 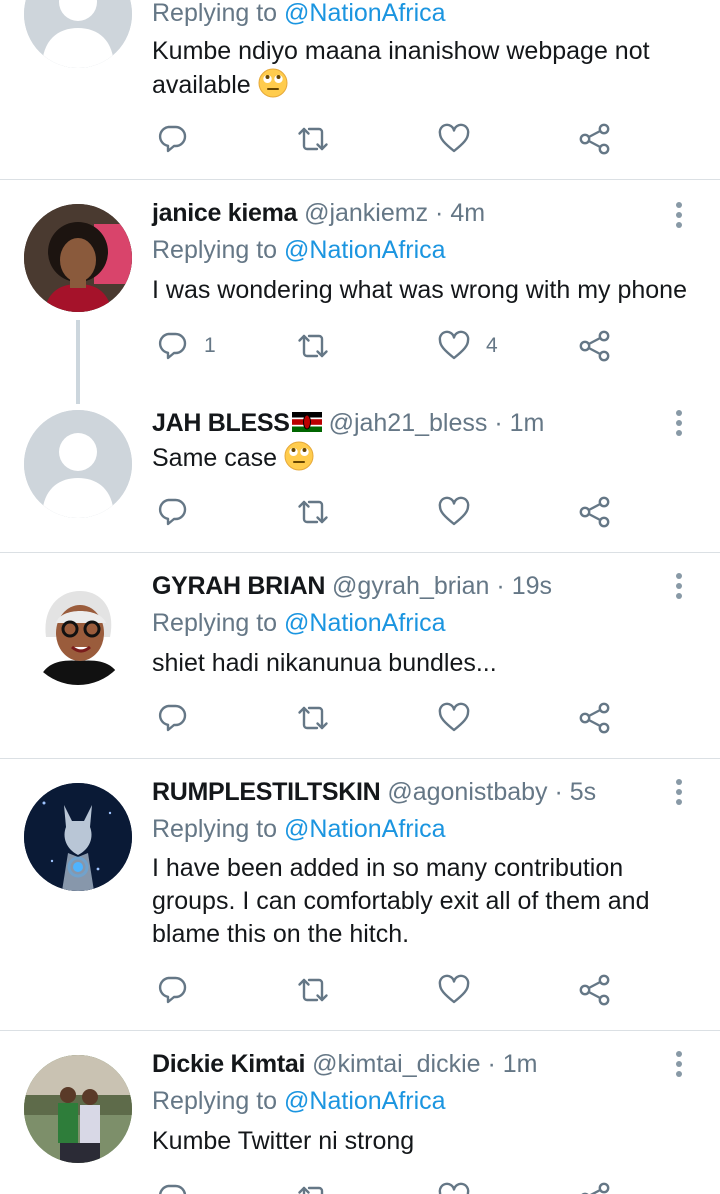 I want to click on face-with-rolling-eyes-emoji, so click(x=299, y=456).